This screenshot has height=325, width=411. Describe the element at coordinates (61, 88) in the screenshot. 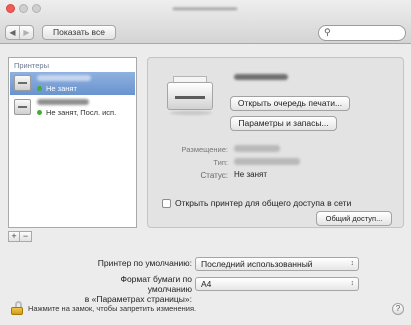

I see `printer-status-text: Не занят` at that location.